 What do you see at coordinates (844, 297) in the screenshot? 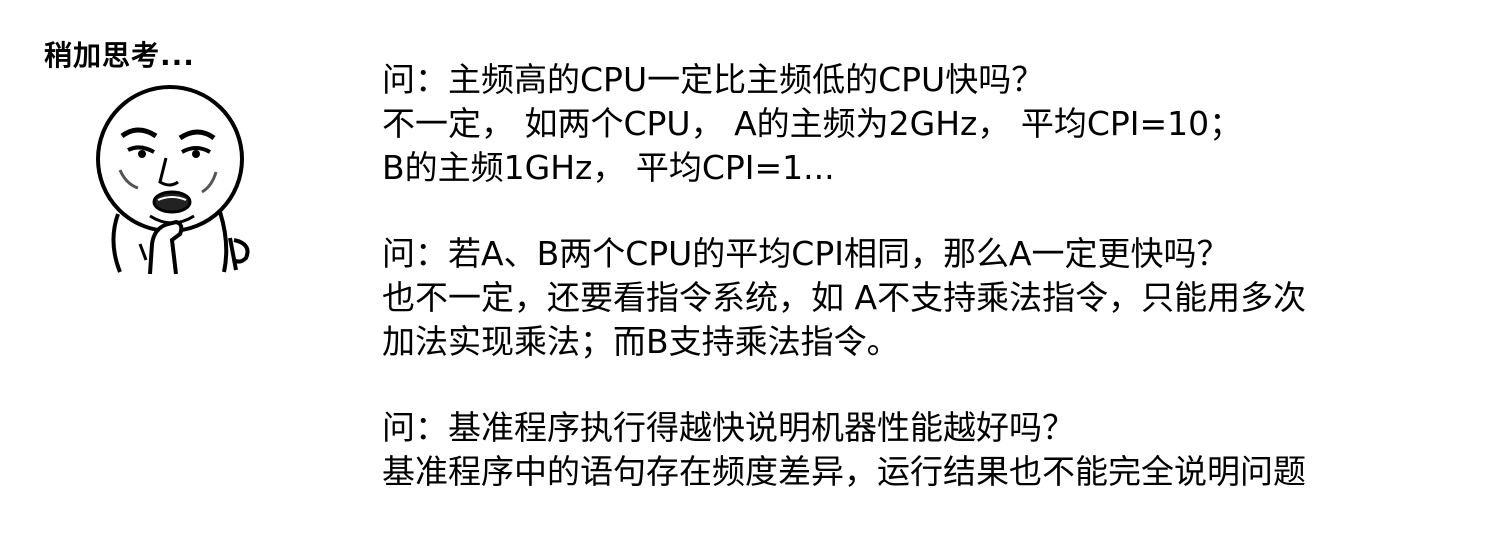
I see `answer-2-line-1: 也不一定，还要看指令系统，如 A不支持乘法指令，只能用多次` at bounding box center [844, 297].